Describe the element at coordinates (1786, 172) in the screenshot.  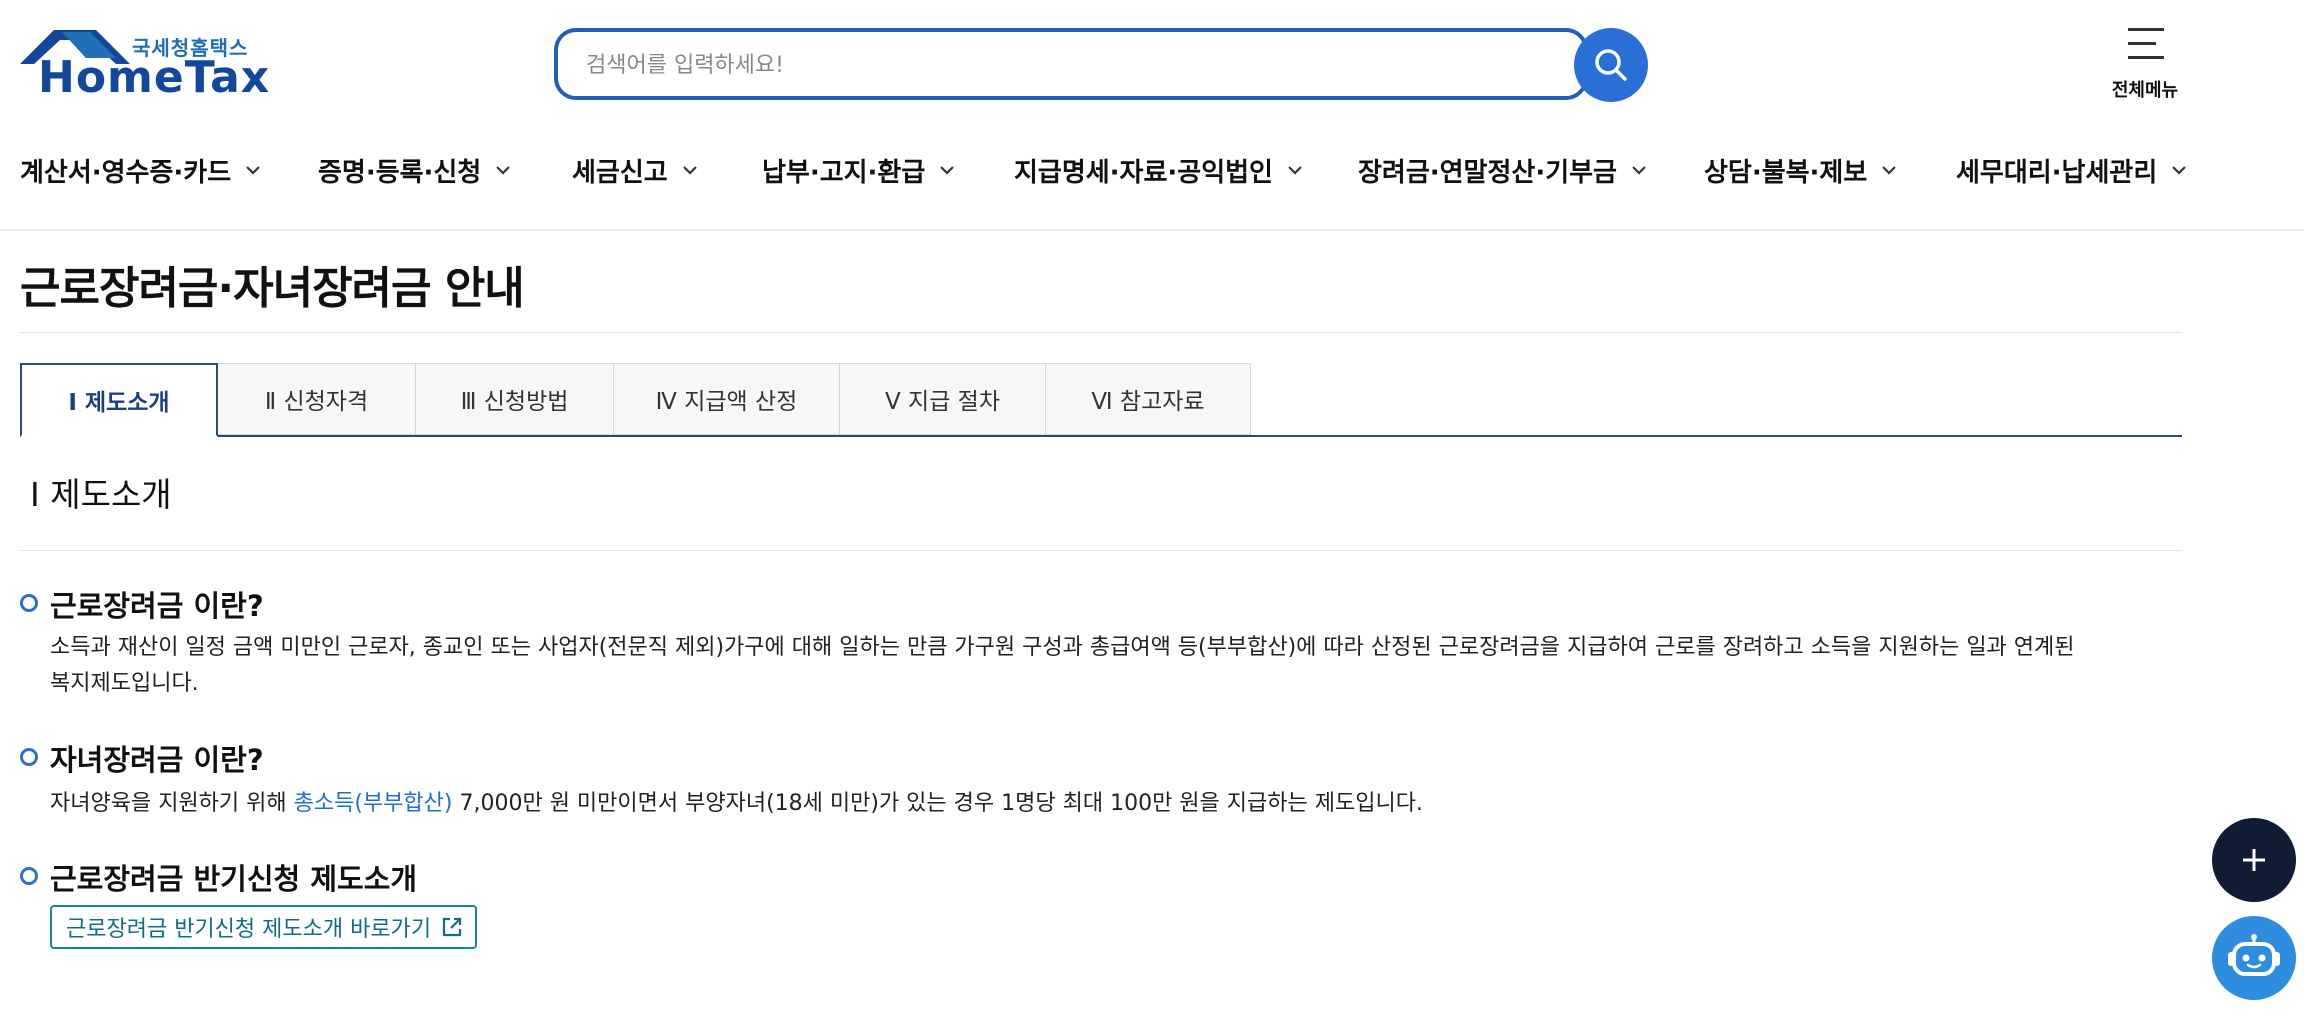
I see `gnb-item-label: 상담·불복·제보` at that location.